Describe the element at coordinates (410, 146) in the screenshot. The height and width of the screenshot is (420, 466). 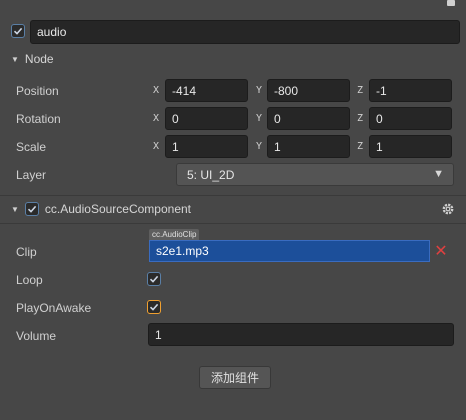
I see `scale-z-input: 1` at that location.